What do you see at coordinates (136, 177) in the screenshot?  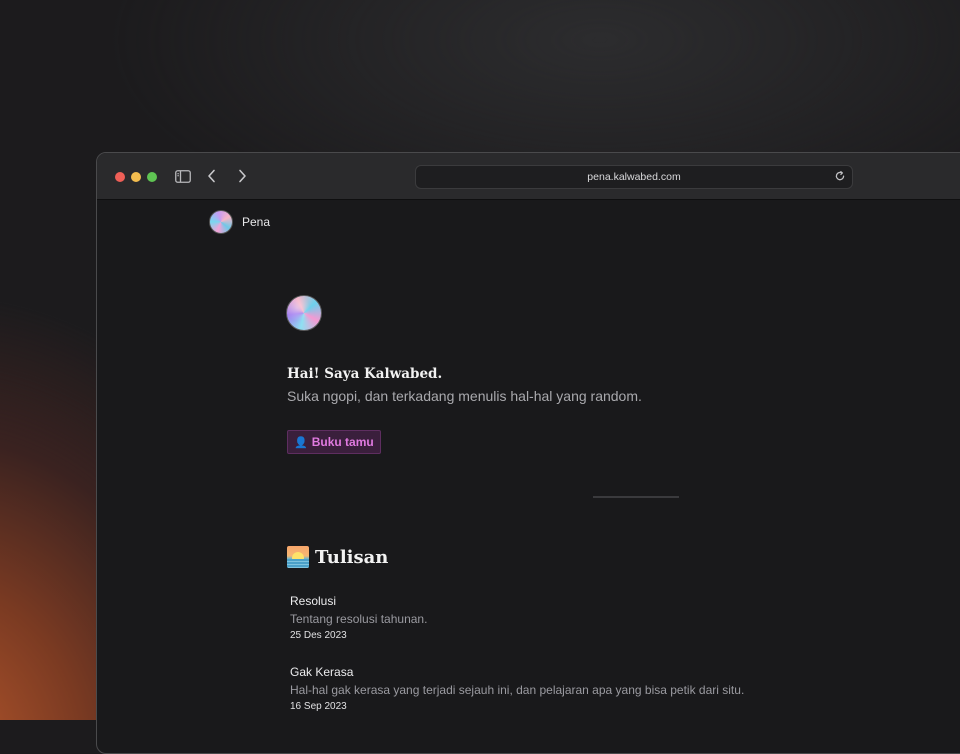 I see `minimize-window-button` at bounding box center [136, 177].